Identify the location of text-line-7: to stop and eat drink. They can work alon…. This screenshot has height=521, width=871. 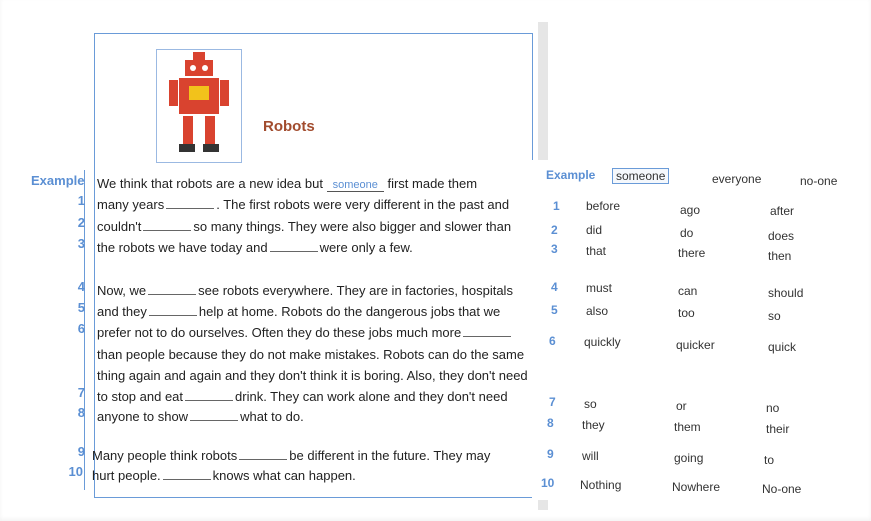
(302, 396).